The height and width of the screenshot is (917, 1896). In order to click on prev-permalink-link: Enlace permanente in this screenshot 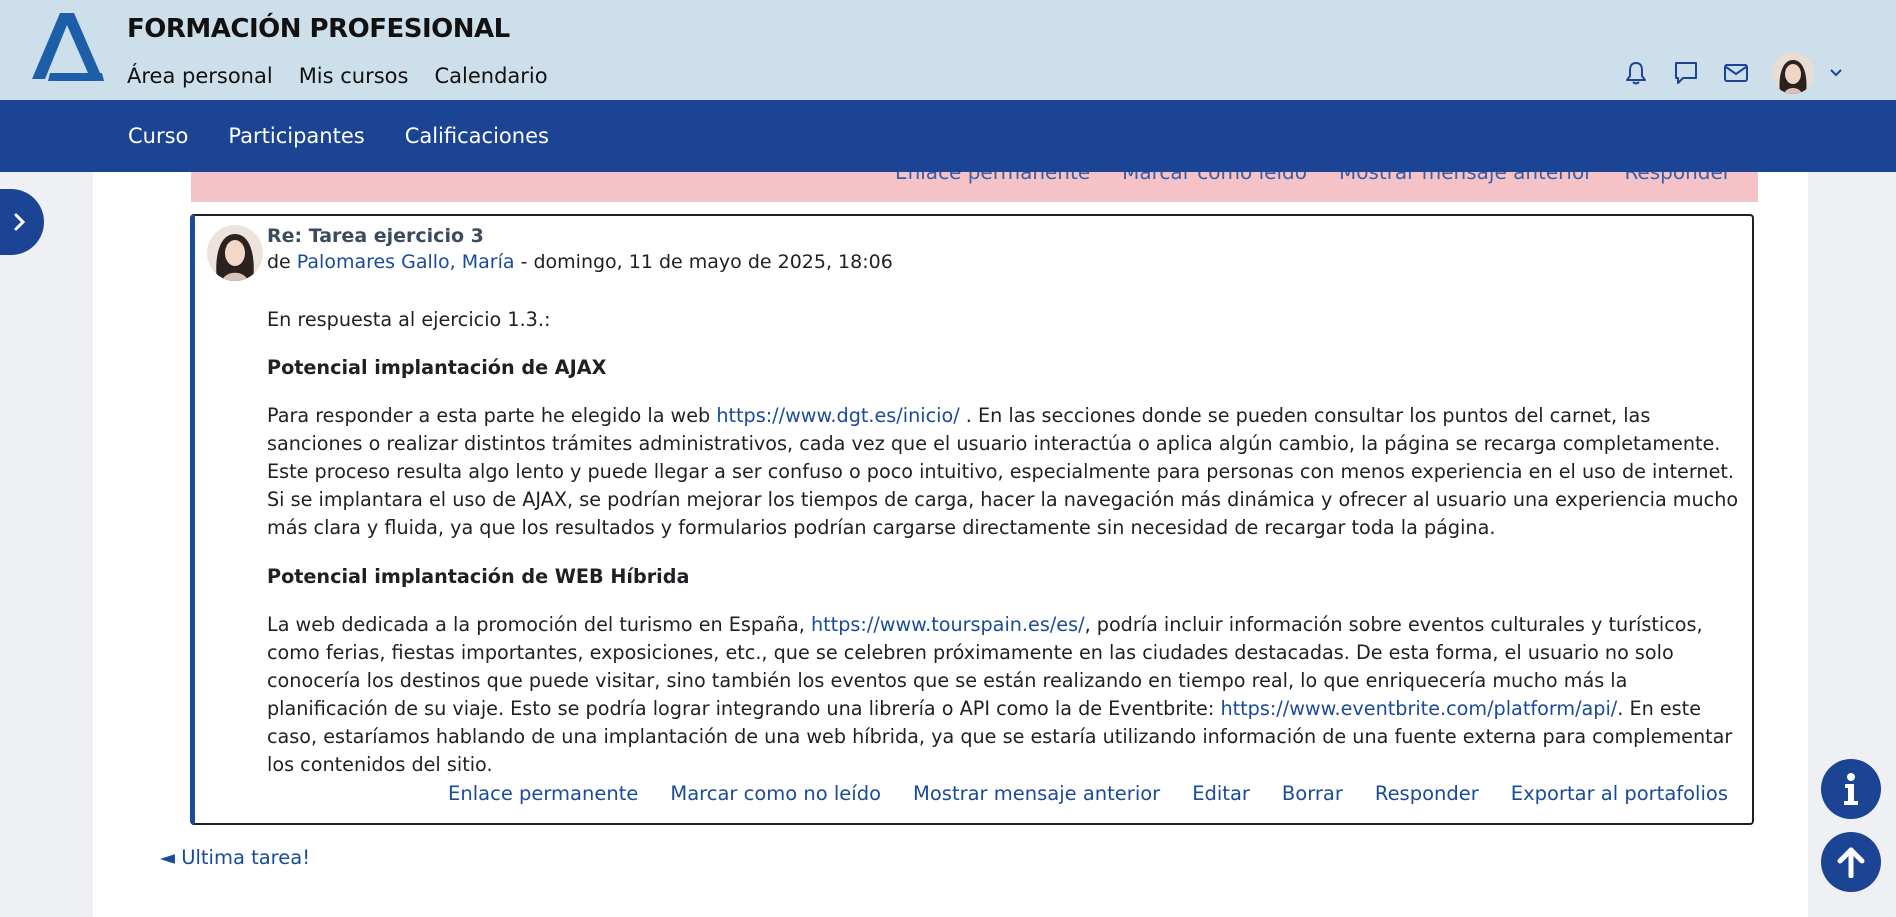, I will do `click(992, 178)`.